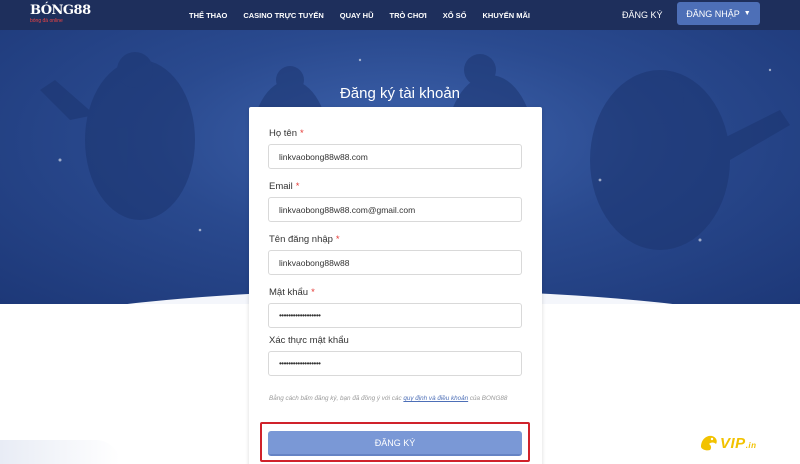 The image size is (800, 464). Describe the element at coordinates (713, 13) in the screenshot. I see `login-button-label: ĐĂNG NHẬP` at that location.